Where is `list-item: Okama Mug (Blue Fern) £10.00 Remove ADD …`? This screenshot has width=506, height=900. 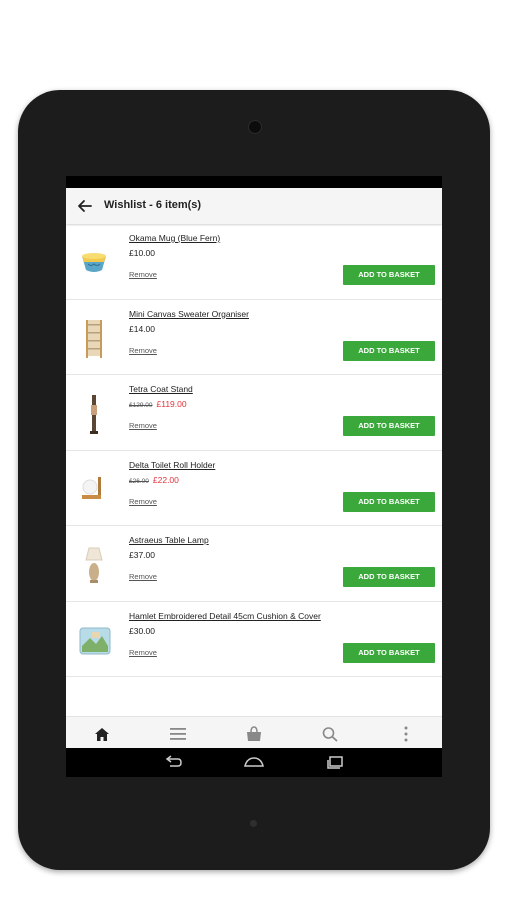 list-item: Okama Mug (Blue Fern) £10.00 Remove ADD … is located at coordinates (254, 262).